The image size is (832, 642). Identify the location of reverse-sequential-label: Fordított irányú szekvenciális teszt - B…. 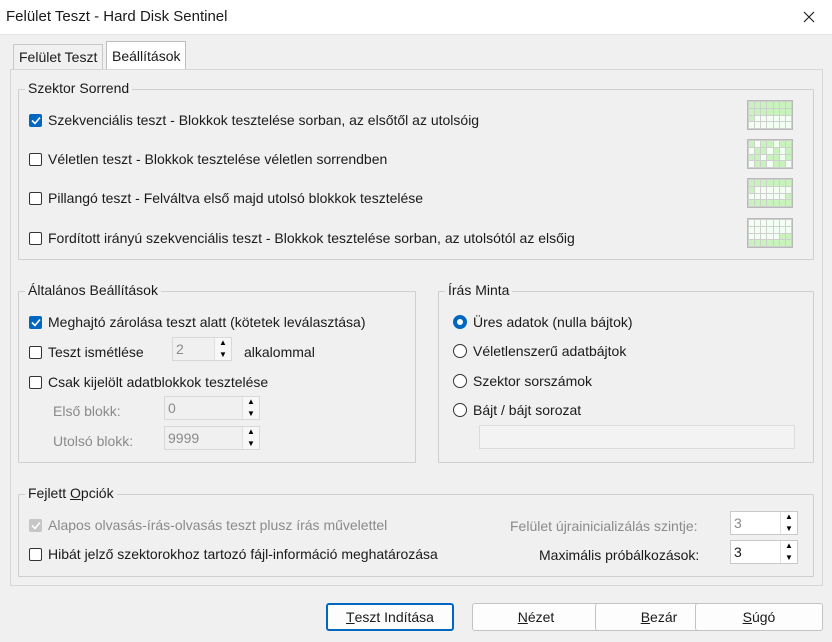
(311, 238).